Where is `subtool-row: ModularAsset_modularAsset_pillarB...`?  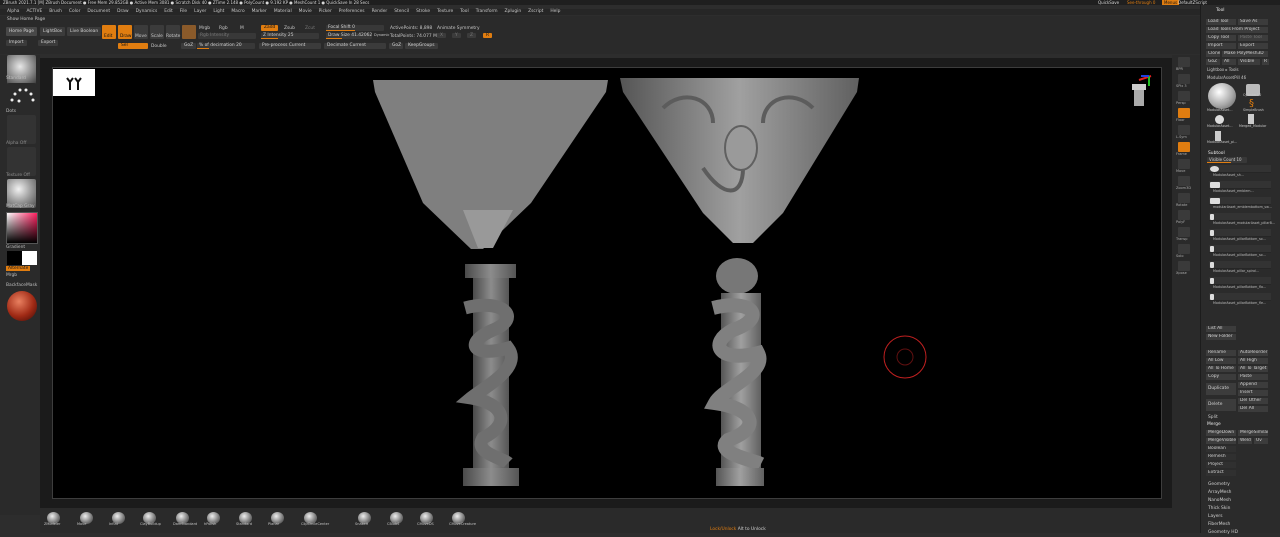 subtool-row: ModularAsset_modularAsset_pillarB... is located at coordinates (1242, 219).